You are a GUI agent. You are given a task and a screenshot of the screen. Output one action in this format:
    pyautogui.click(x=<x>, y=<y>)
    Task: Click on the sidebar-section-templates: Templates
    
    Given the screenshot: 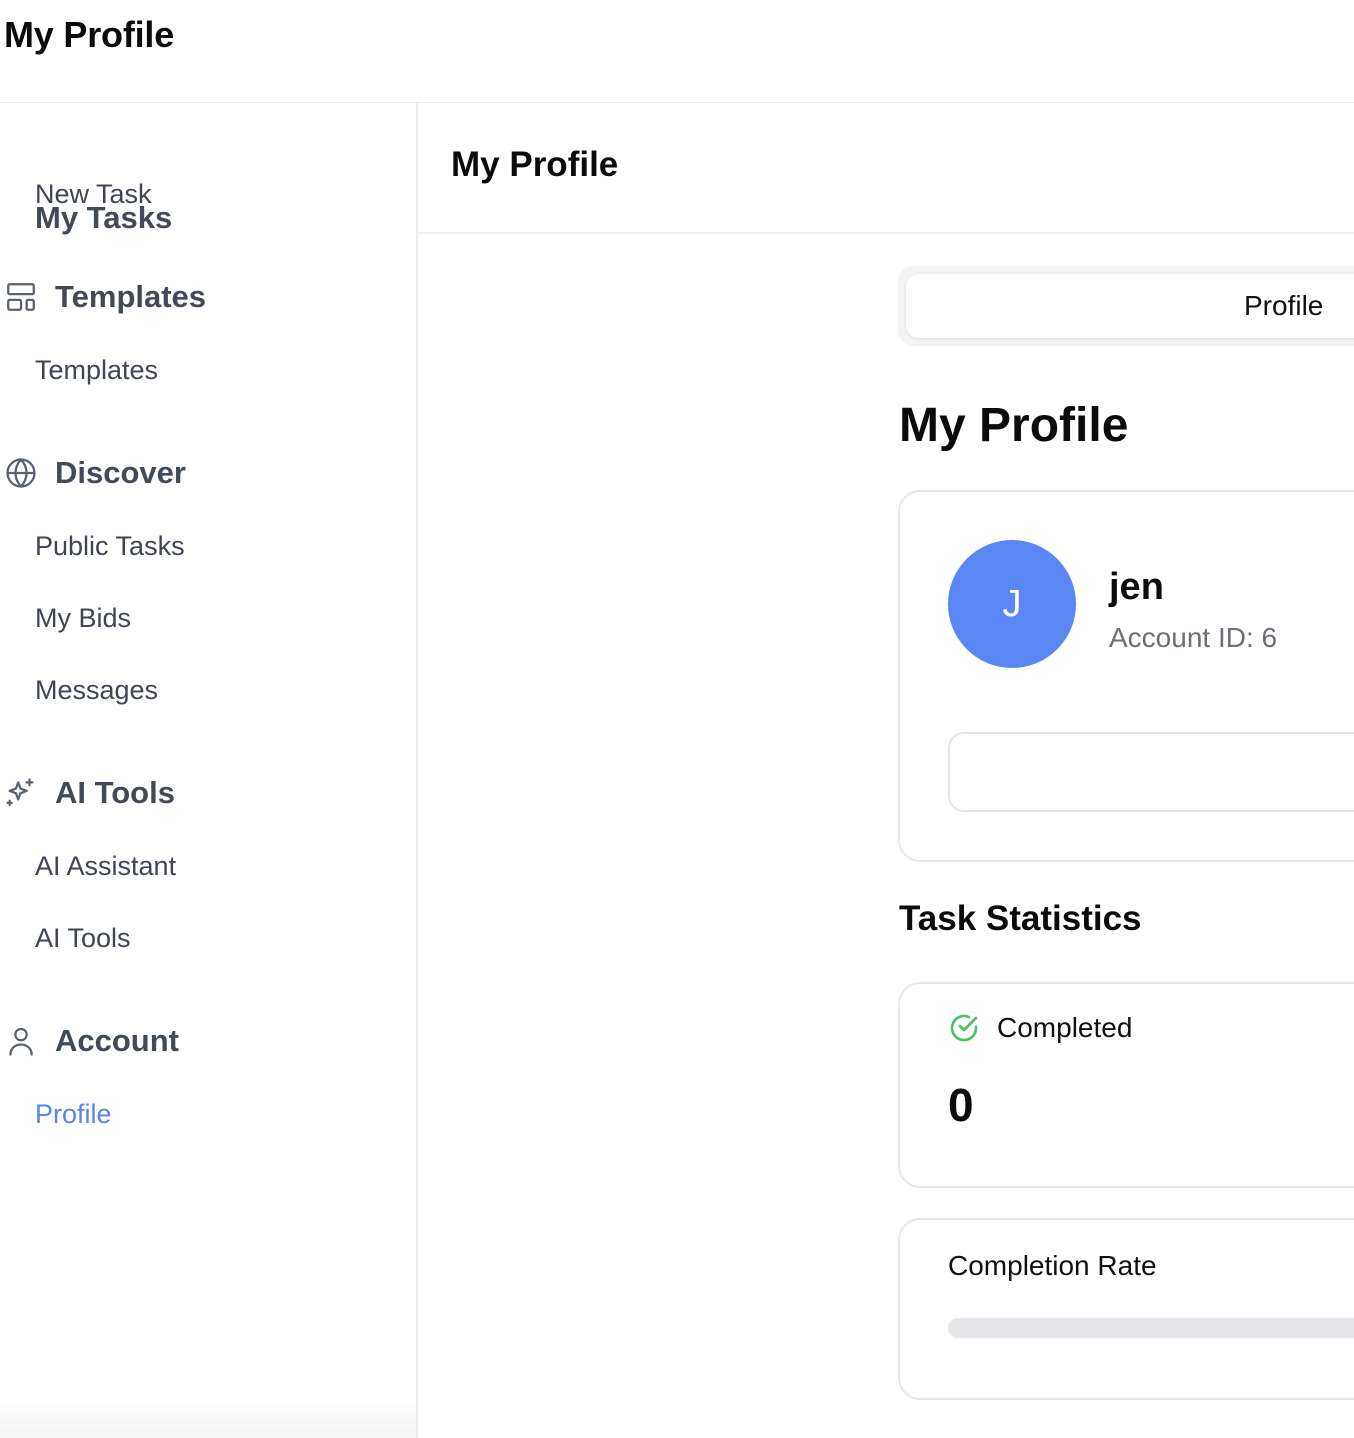 What is the action you would take?
    pyautogui.click(x=105, y=297)
    